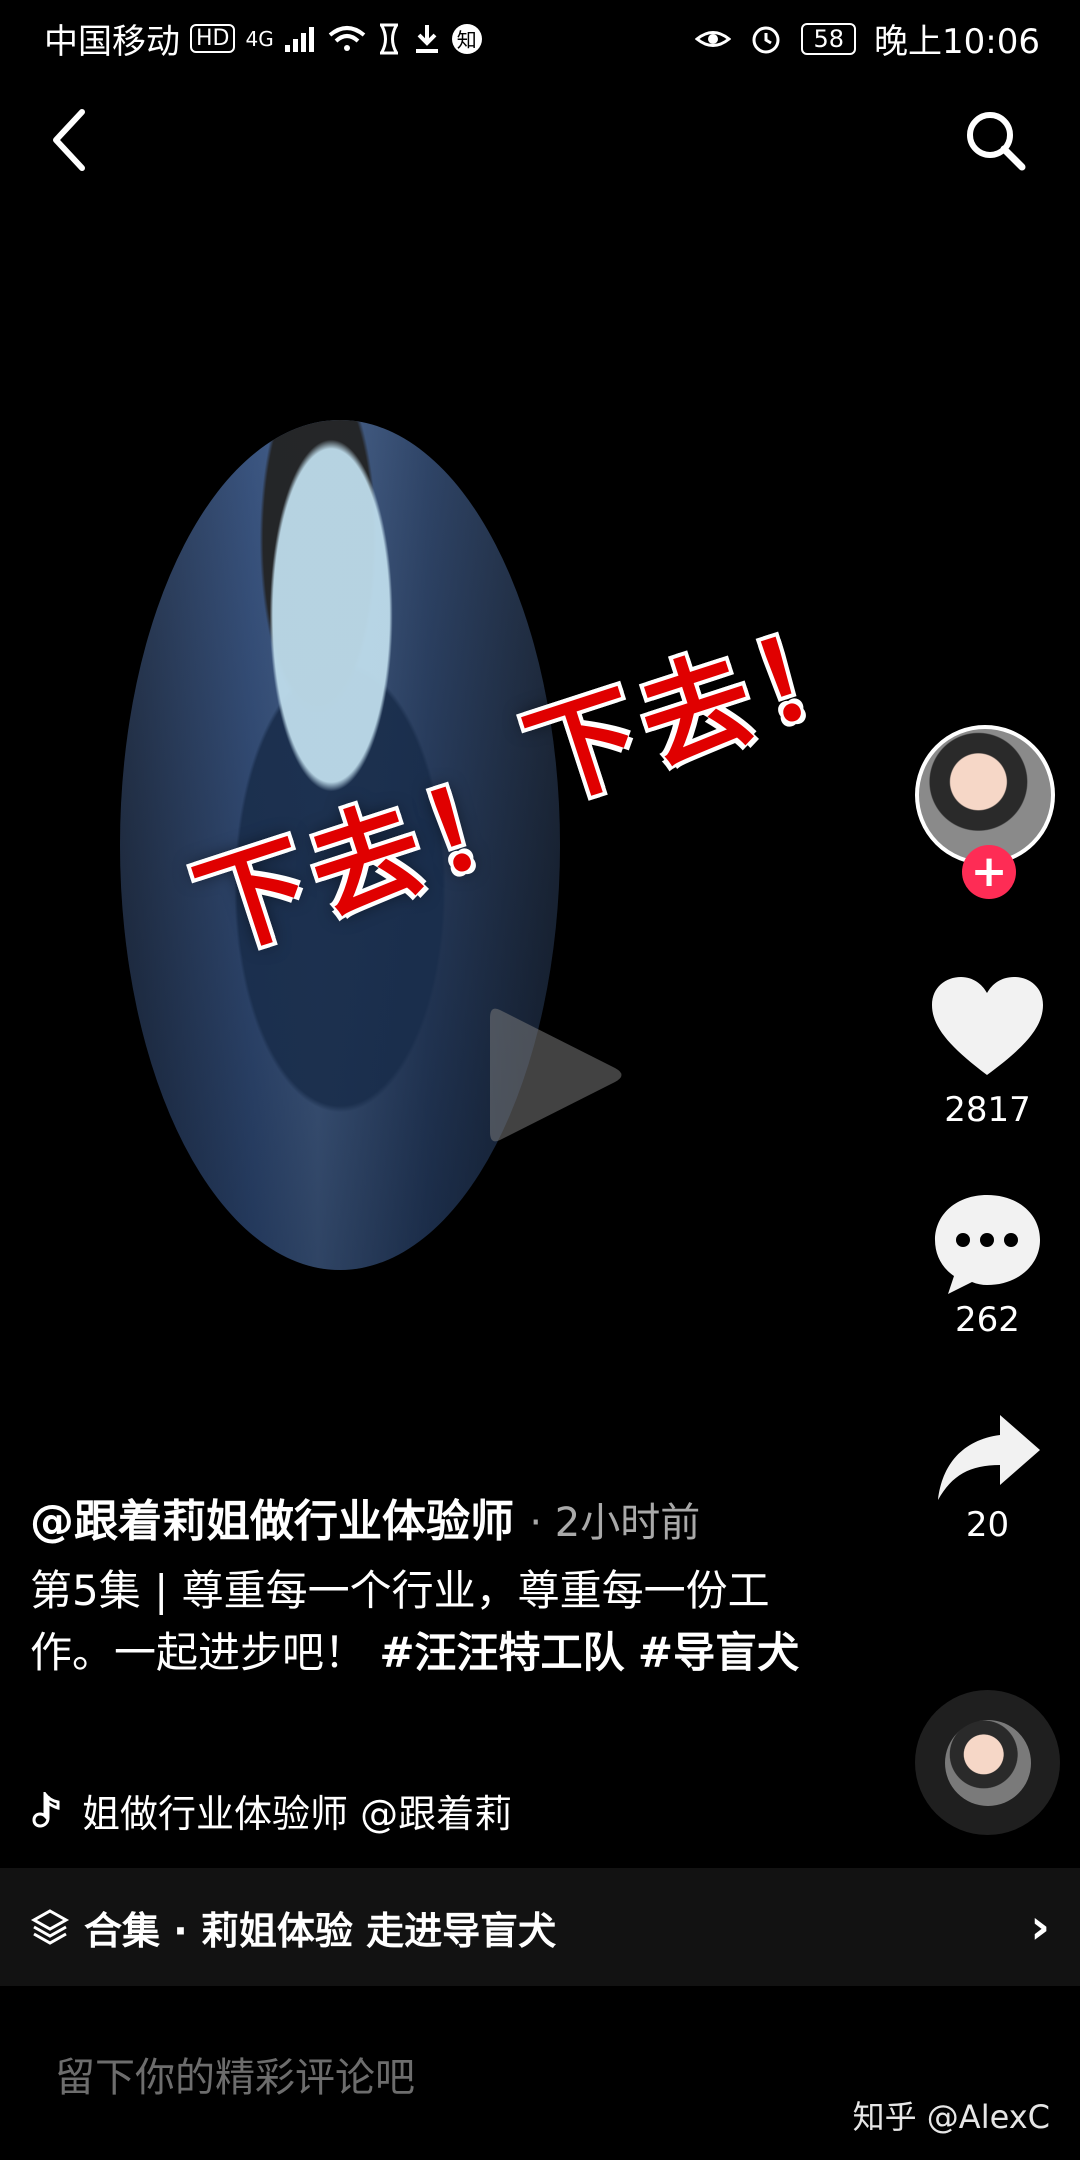 This screenshot has width=1080, height=2160. What do you see at coordinates (985, 795) in the screenshot?
I see `author-avatar` at bounding box center [985, 795].